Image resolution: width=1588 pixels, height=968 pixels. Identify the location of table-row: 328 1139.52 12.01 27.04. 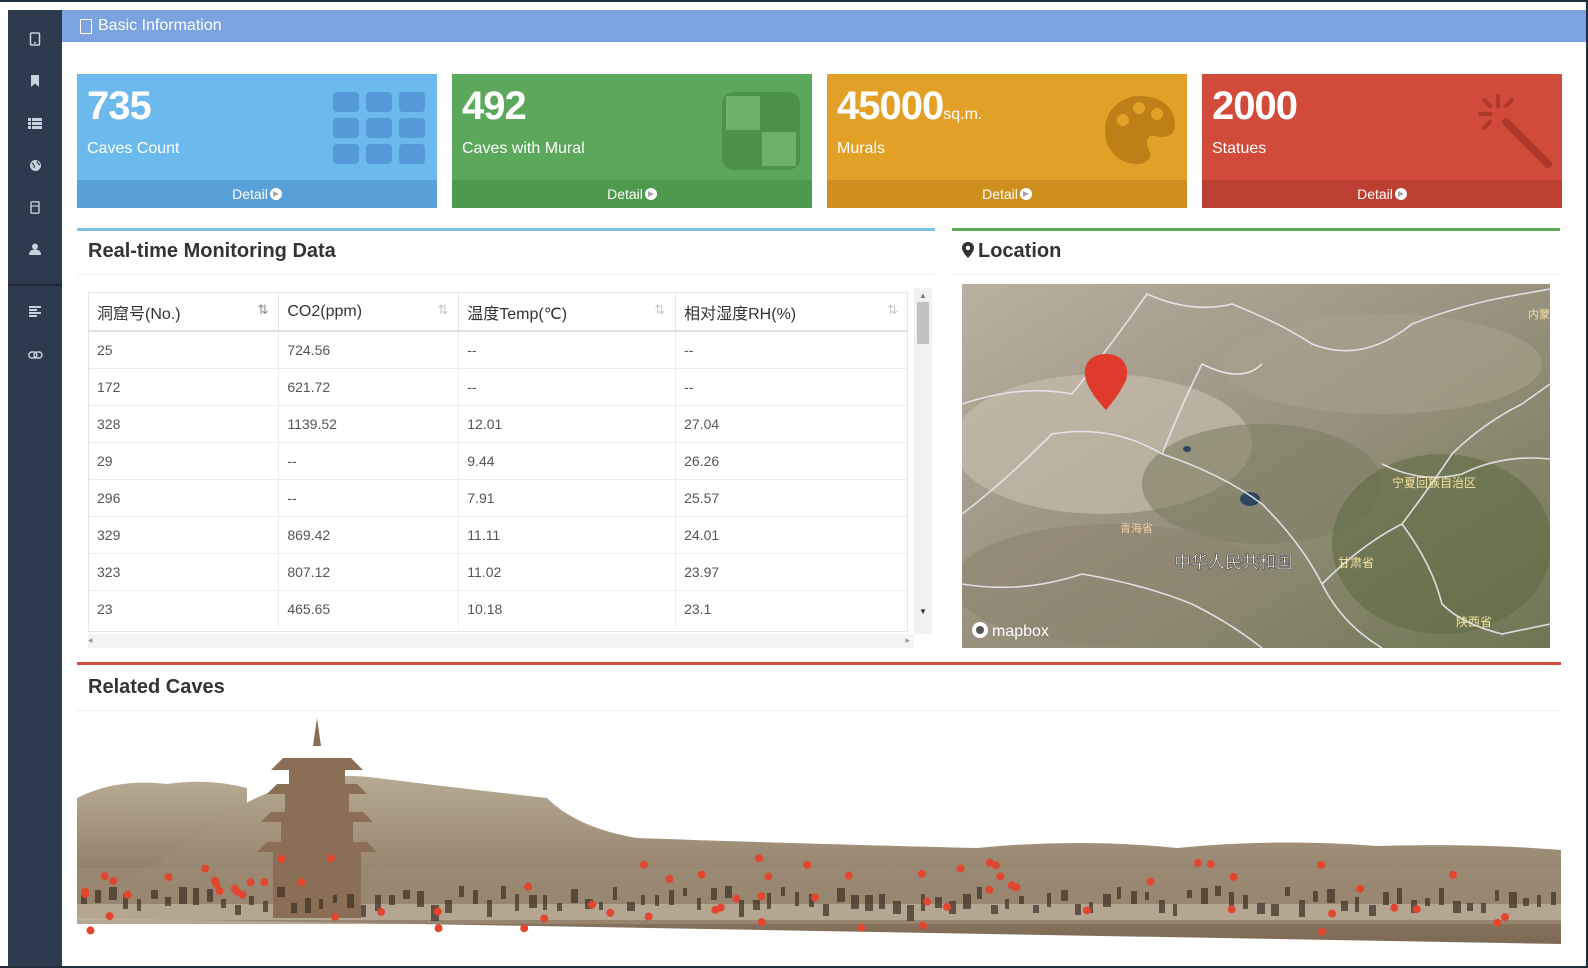
(498, 423).